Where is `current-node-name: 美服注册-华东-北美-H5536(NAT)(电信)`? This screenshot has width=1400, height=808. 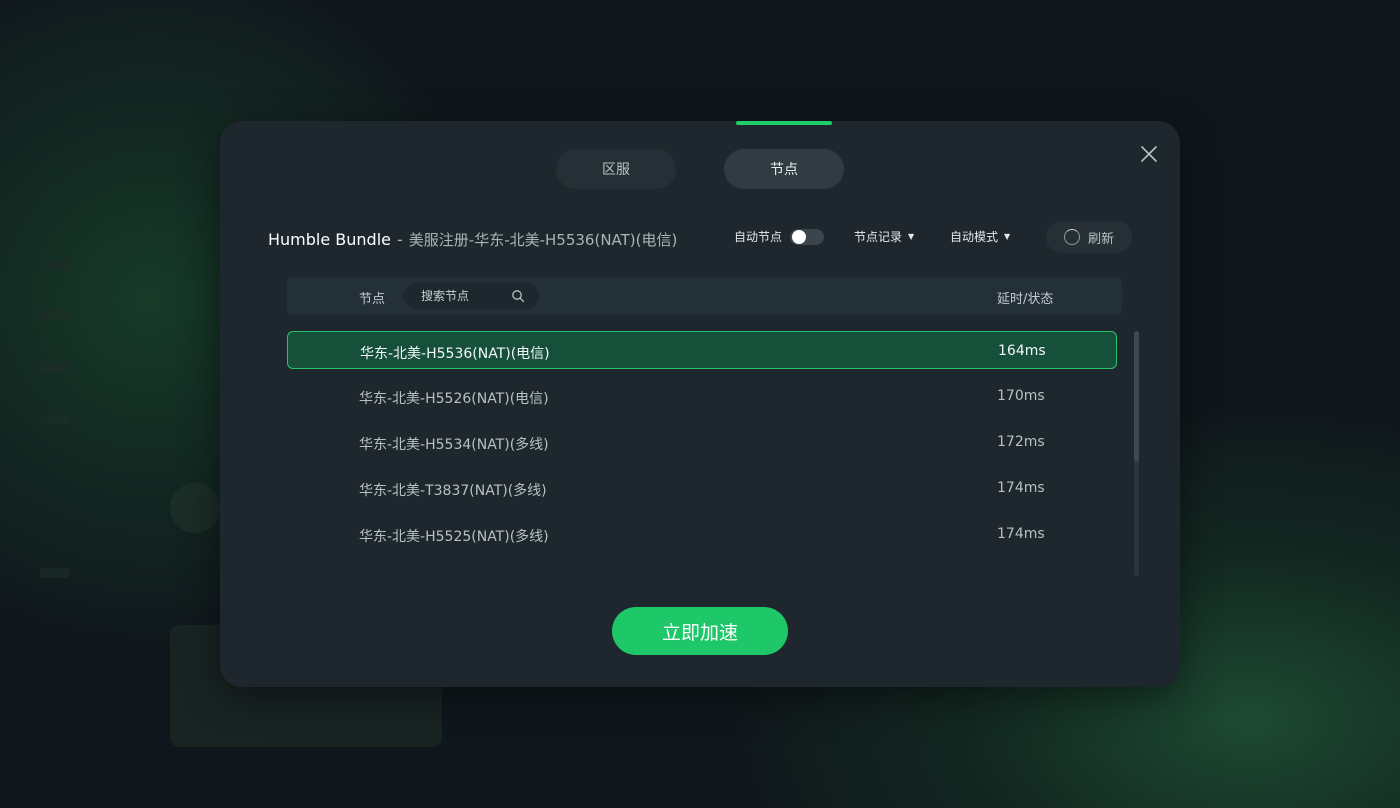 current-node-name: 美服注册-华东-北美-H5536(NAT)(电信) is located at coordinates (543, 240).